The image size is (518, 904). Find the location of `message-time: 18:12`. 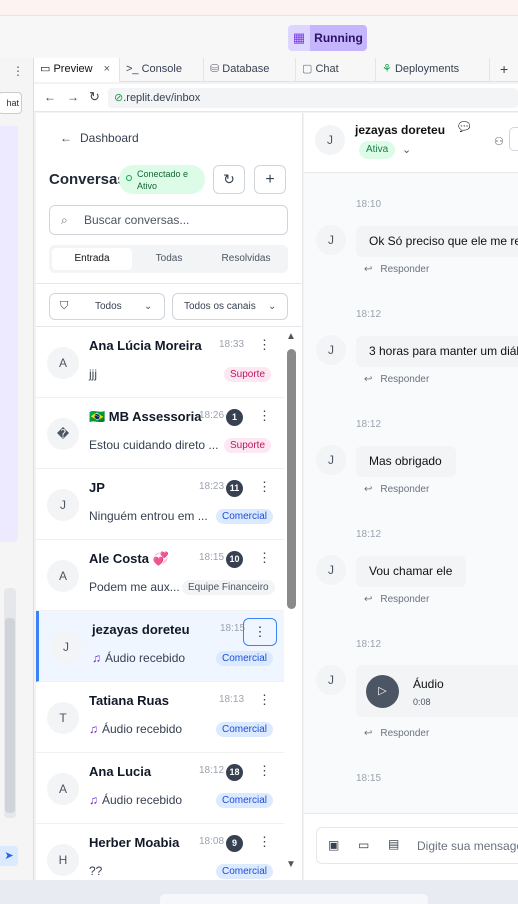

message-time: 18:12 is located at coordinates (369, 424).